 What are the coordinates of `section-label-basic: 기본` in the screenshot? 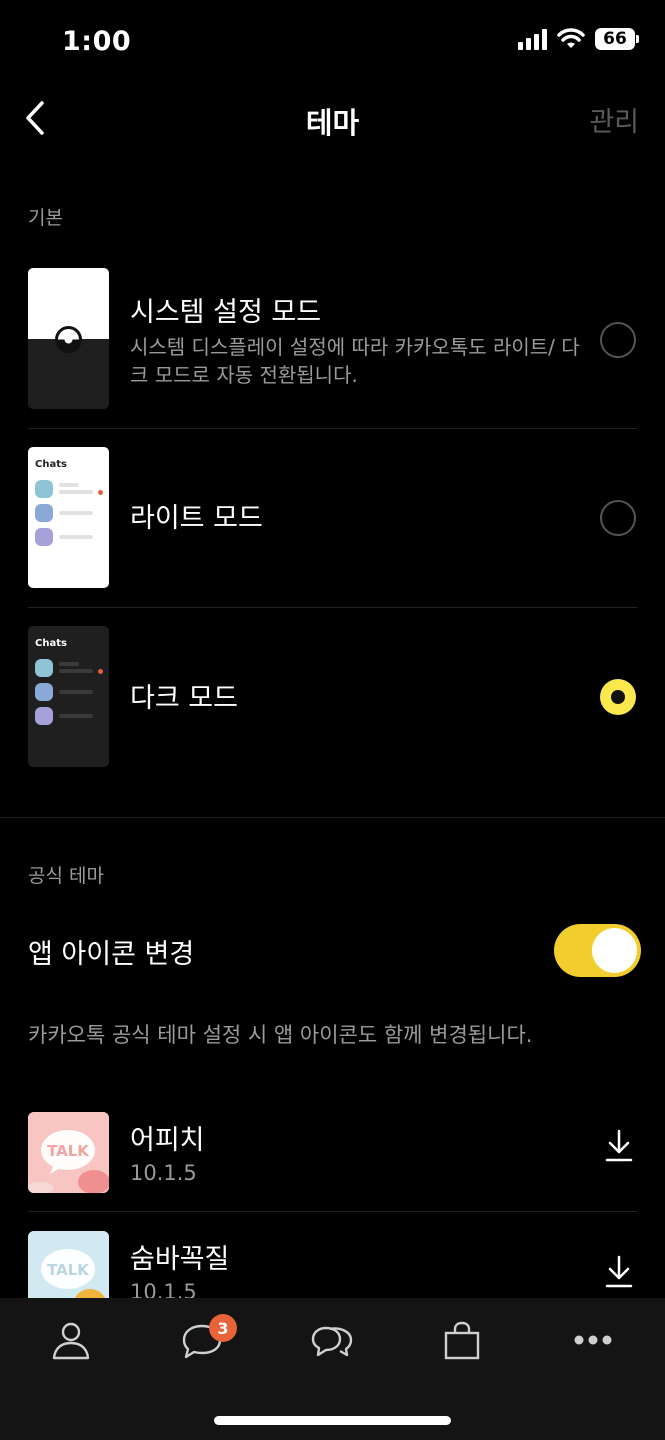 It's located at (45, 218).